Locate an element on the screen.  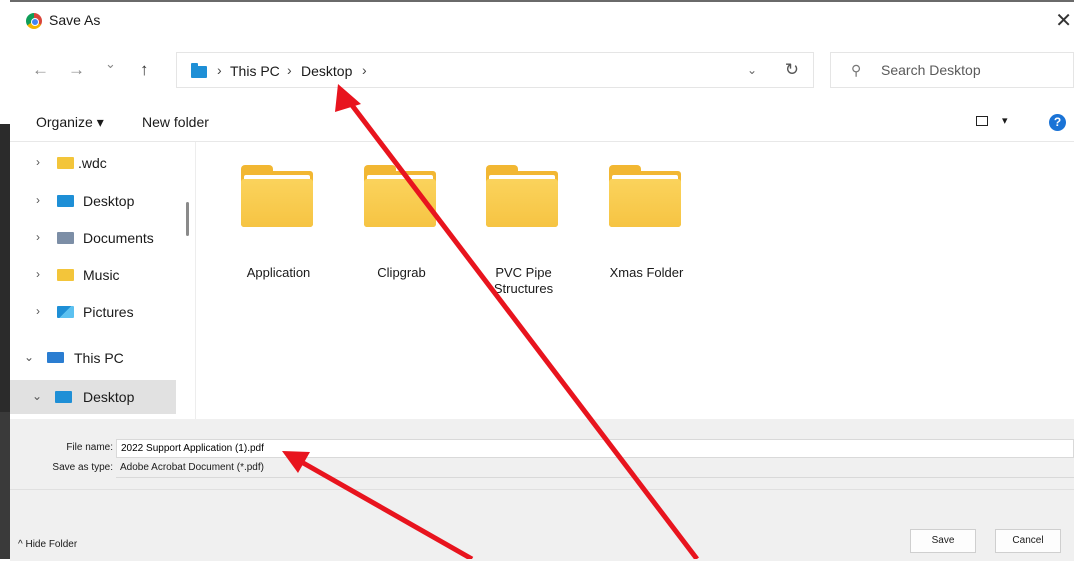
folder-item-pvc-pipe-structures: PVC Pipe Structures is located at coordinates (523, 224).